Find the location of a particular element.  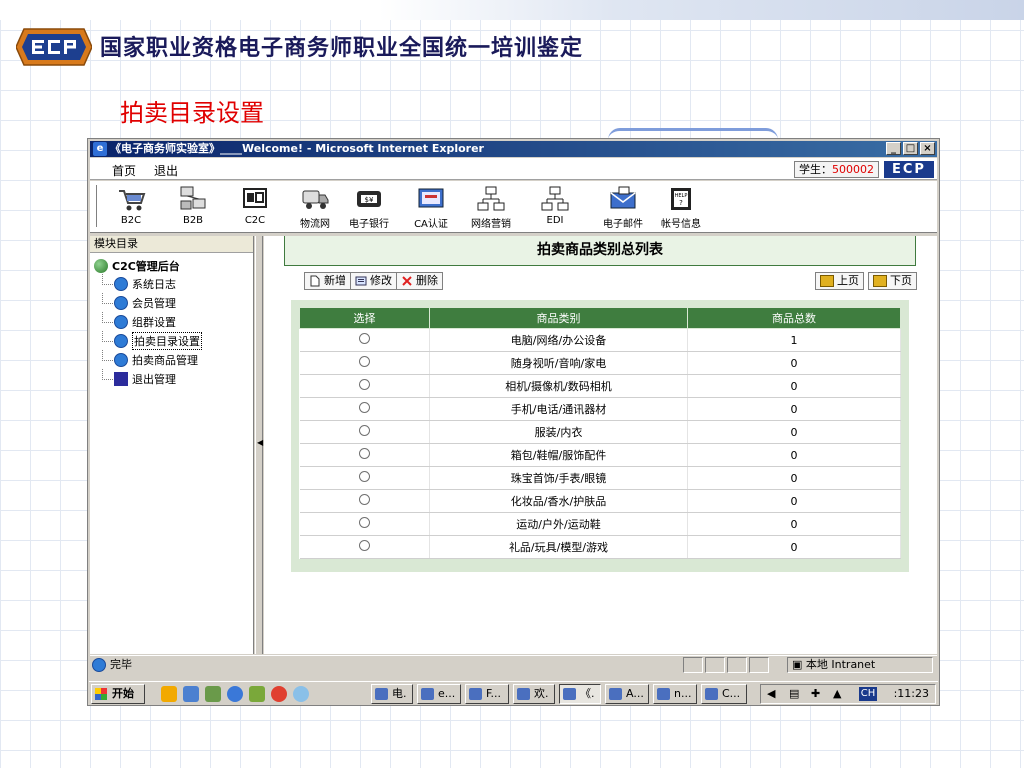

slide-title: 国家职业资格电子商务师职业全国统一培训鉴定 is located at coordinates (342, 48).